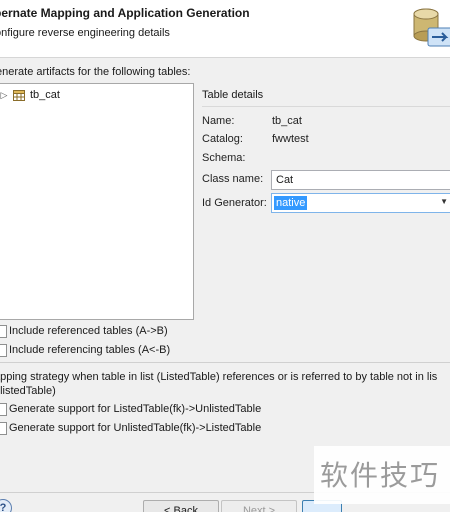  I want to click on wizard-subtitle: onfigure reverse engineering details, so click(85, 33).